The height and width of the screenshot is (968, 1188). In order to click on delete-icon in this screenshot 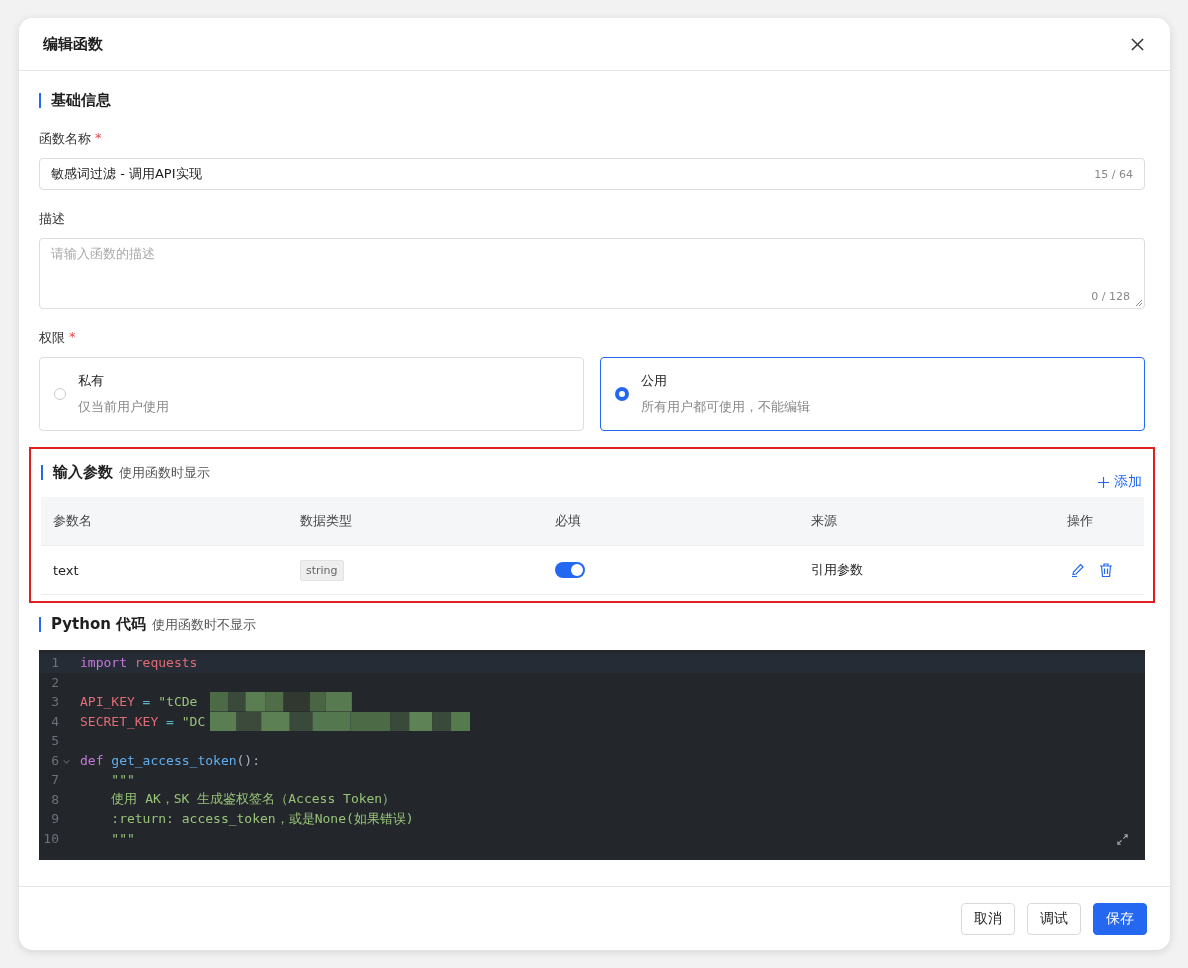, I will do `click(1106, 570)`.